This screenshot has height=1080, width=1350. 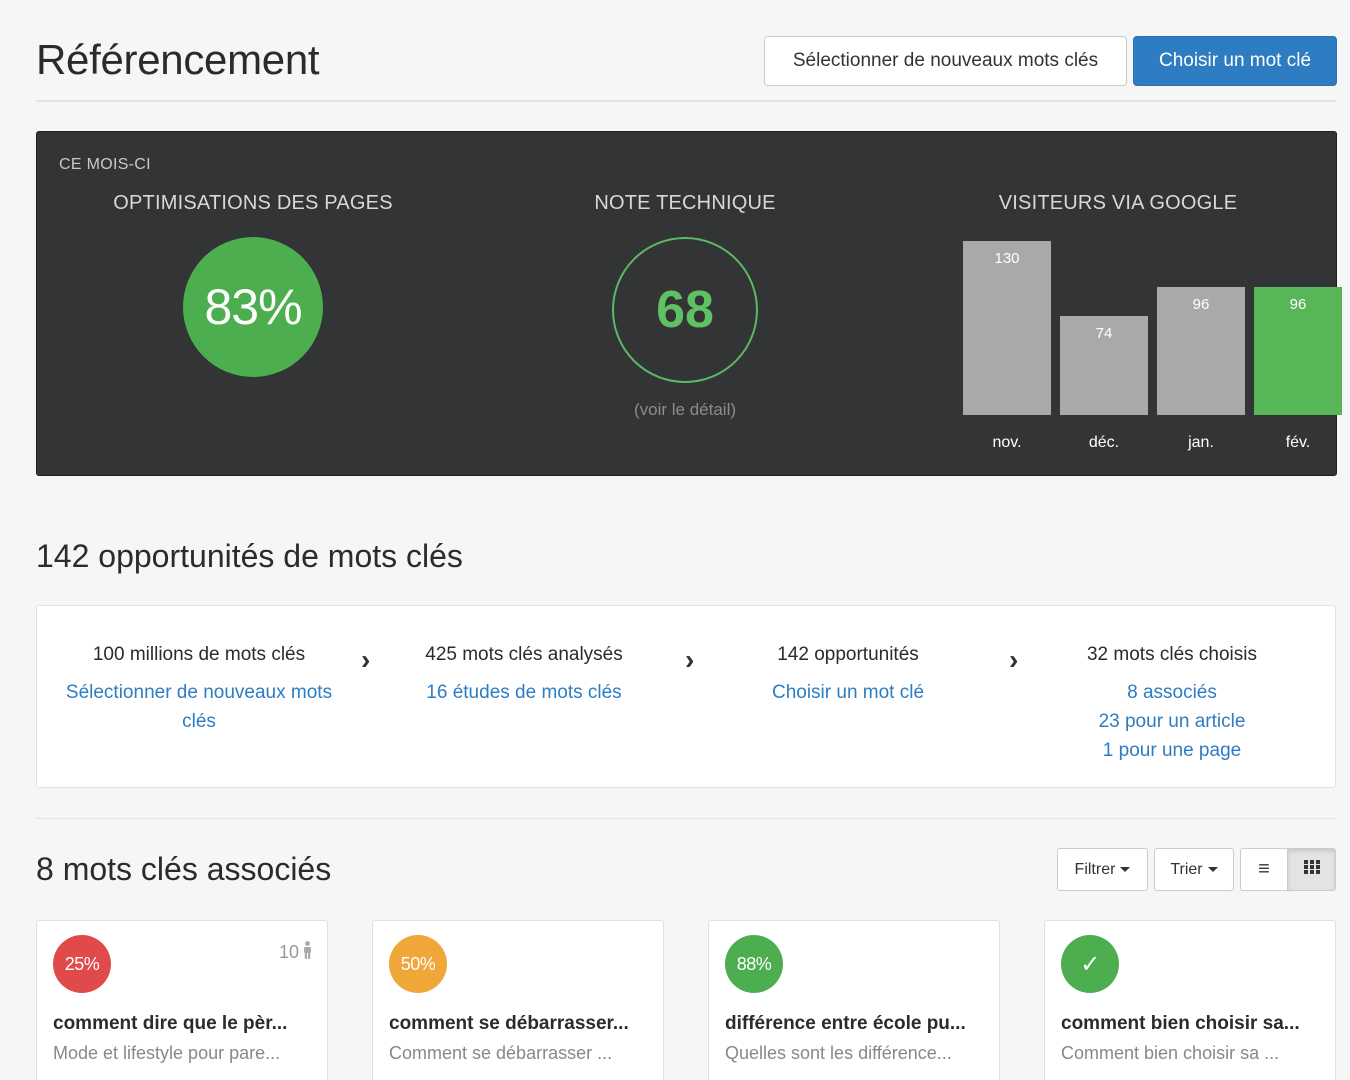 What do you see at coordinates (1007, 442) in the screenshot?
I see `x-tick-label: nov.` at bounding box center [1007, 442].